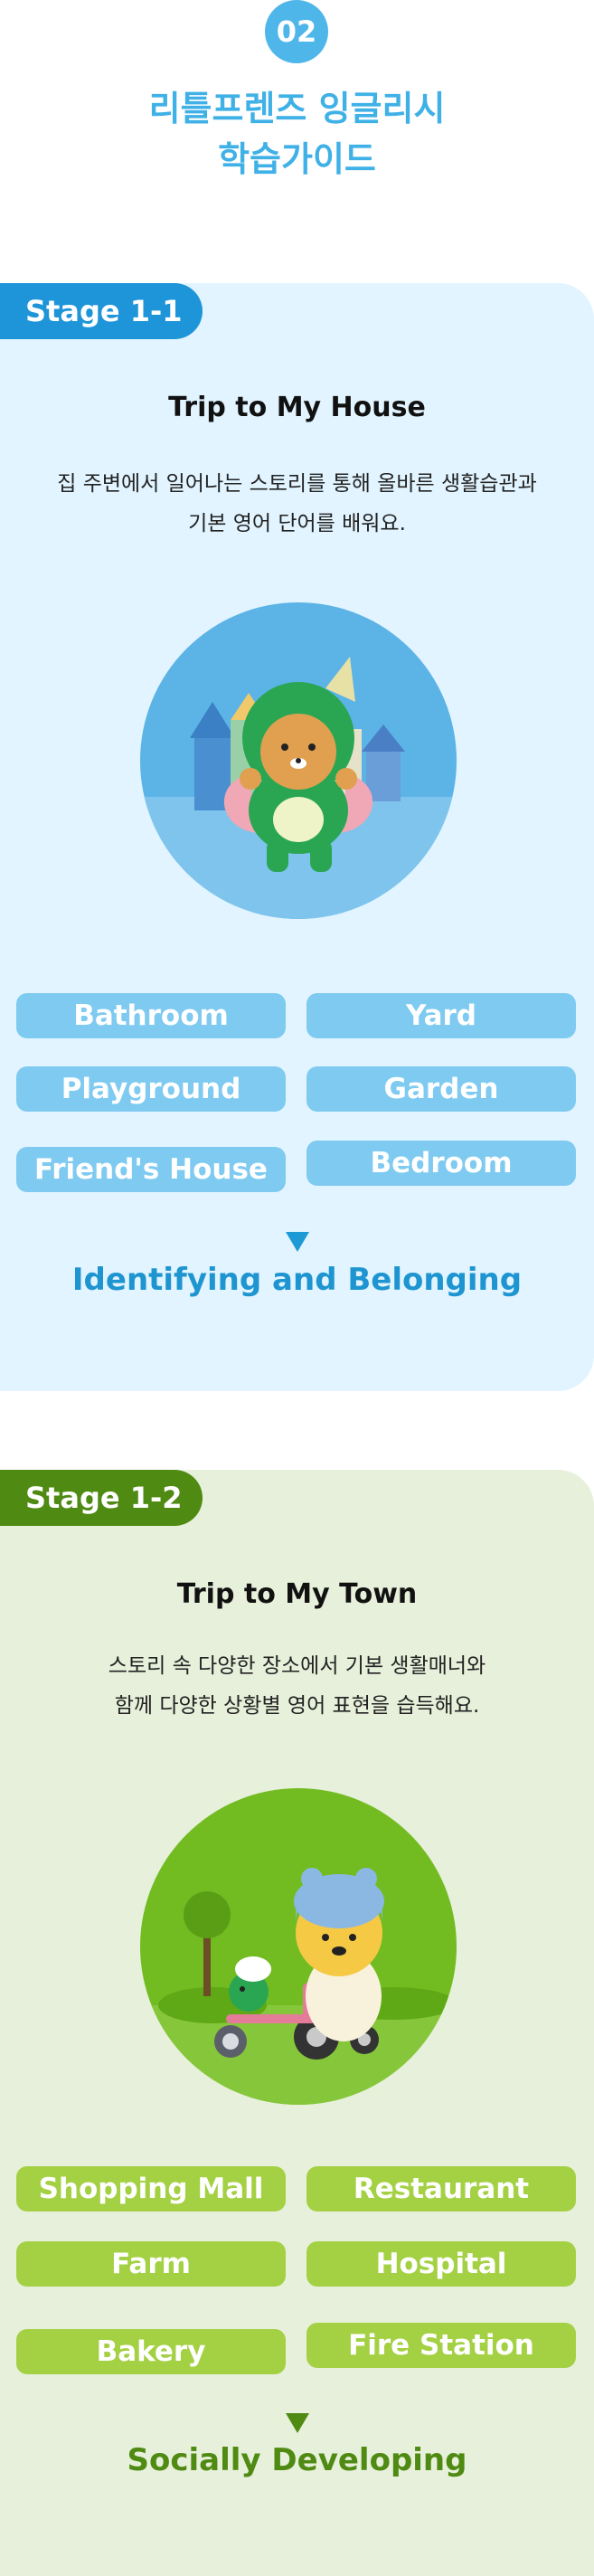  What do you see at coordinates (441, 1089) in the screenshot?
I see `word-pill: Garden` at bounding box center [441, 1089].